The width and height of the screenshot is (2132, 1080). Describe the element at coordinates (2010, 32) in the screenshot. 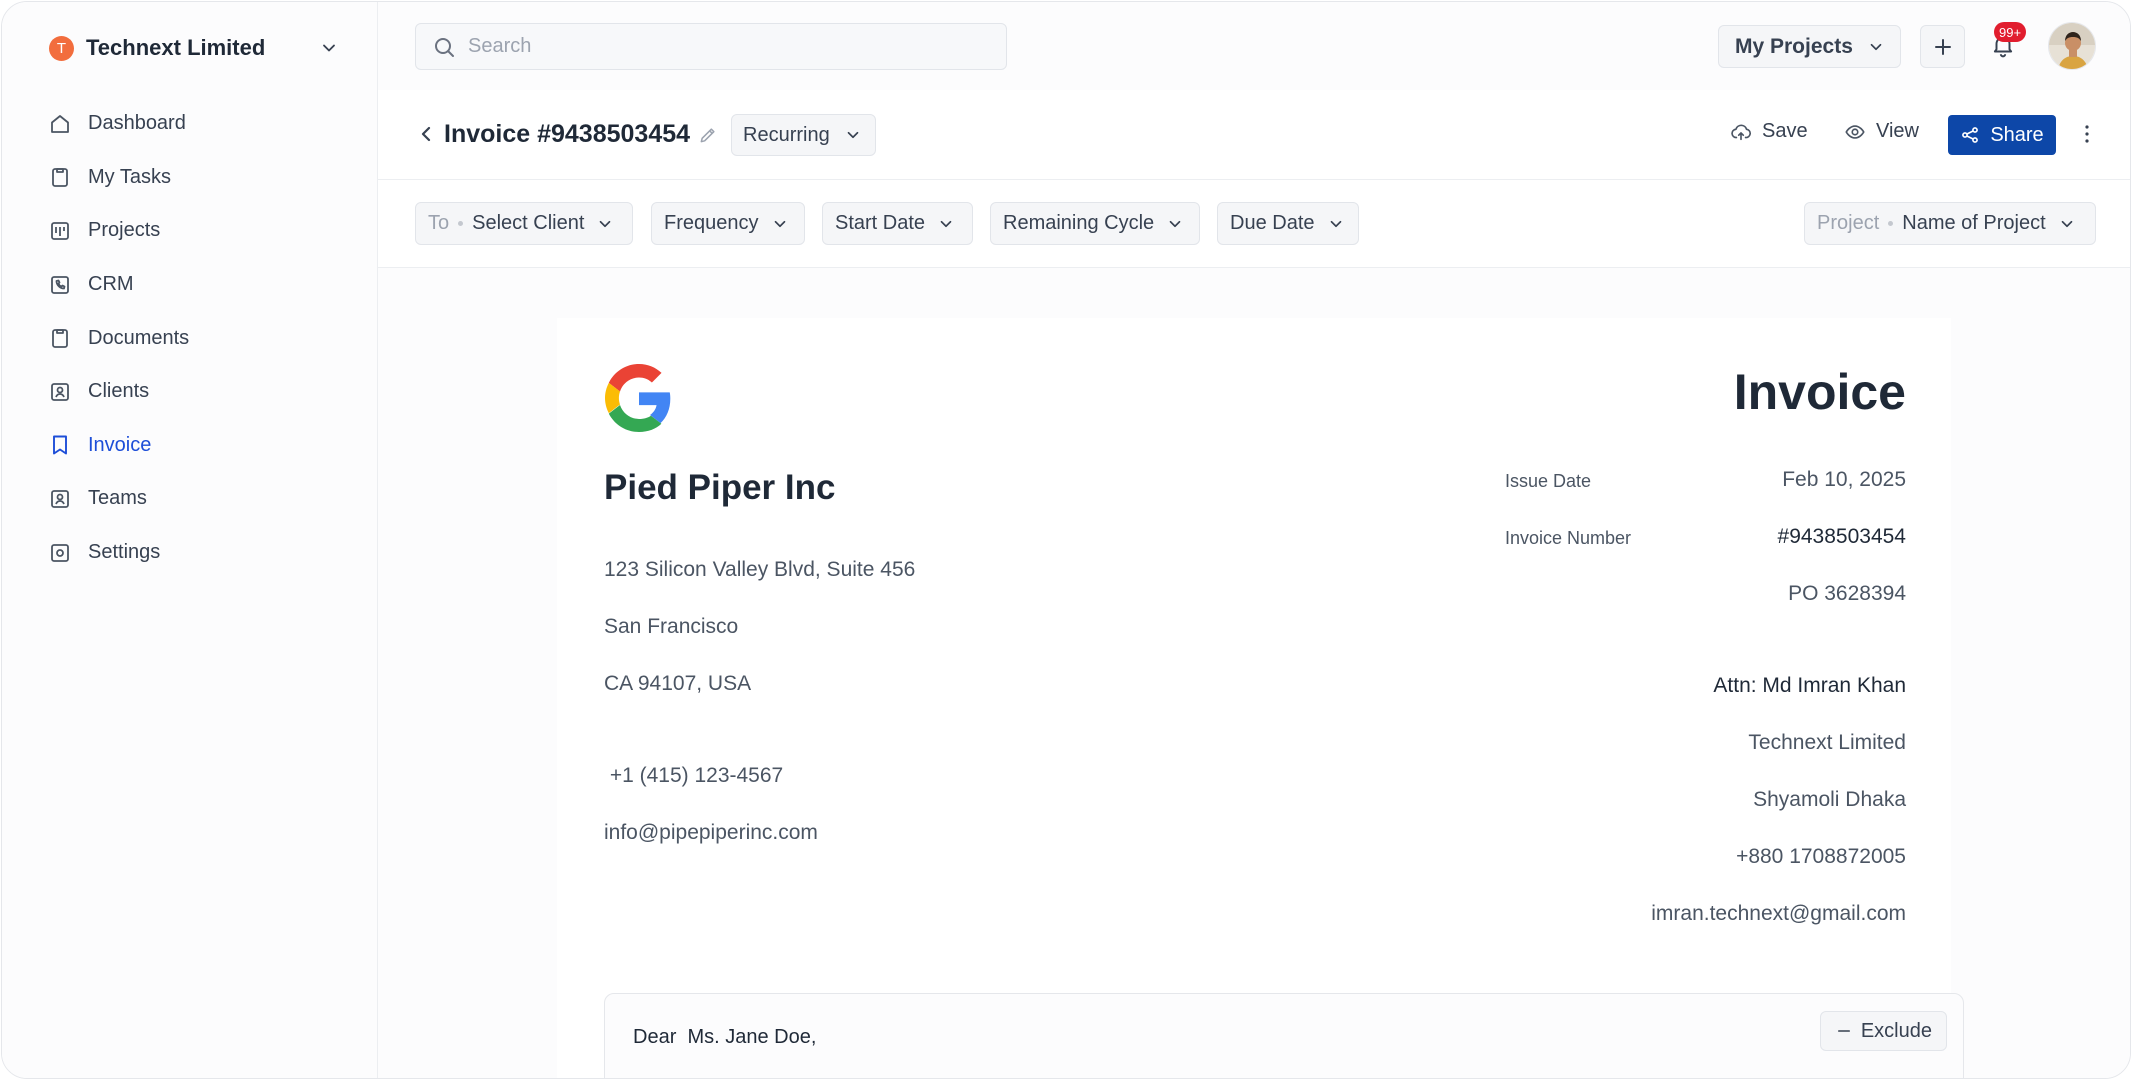

I see `notification-badge: 99+` at that location.